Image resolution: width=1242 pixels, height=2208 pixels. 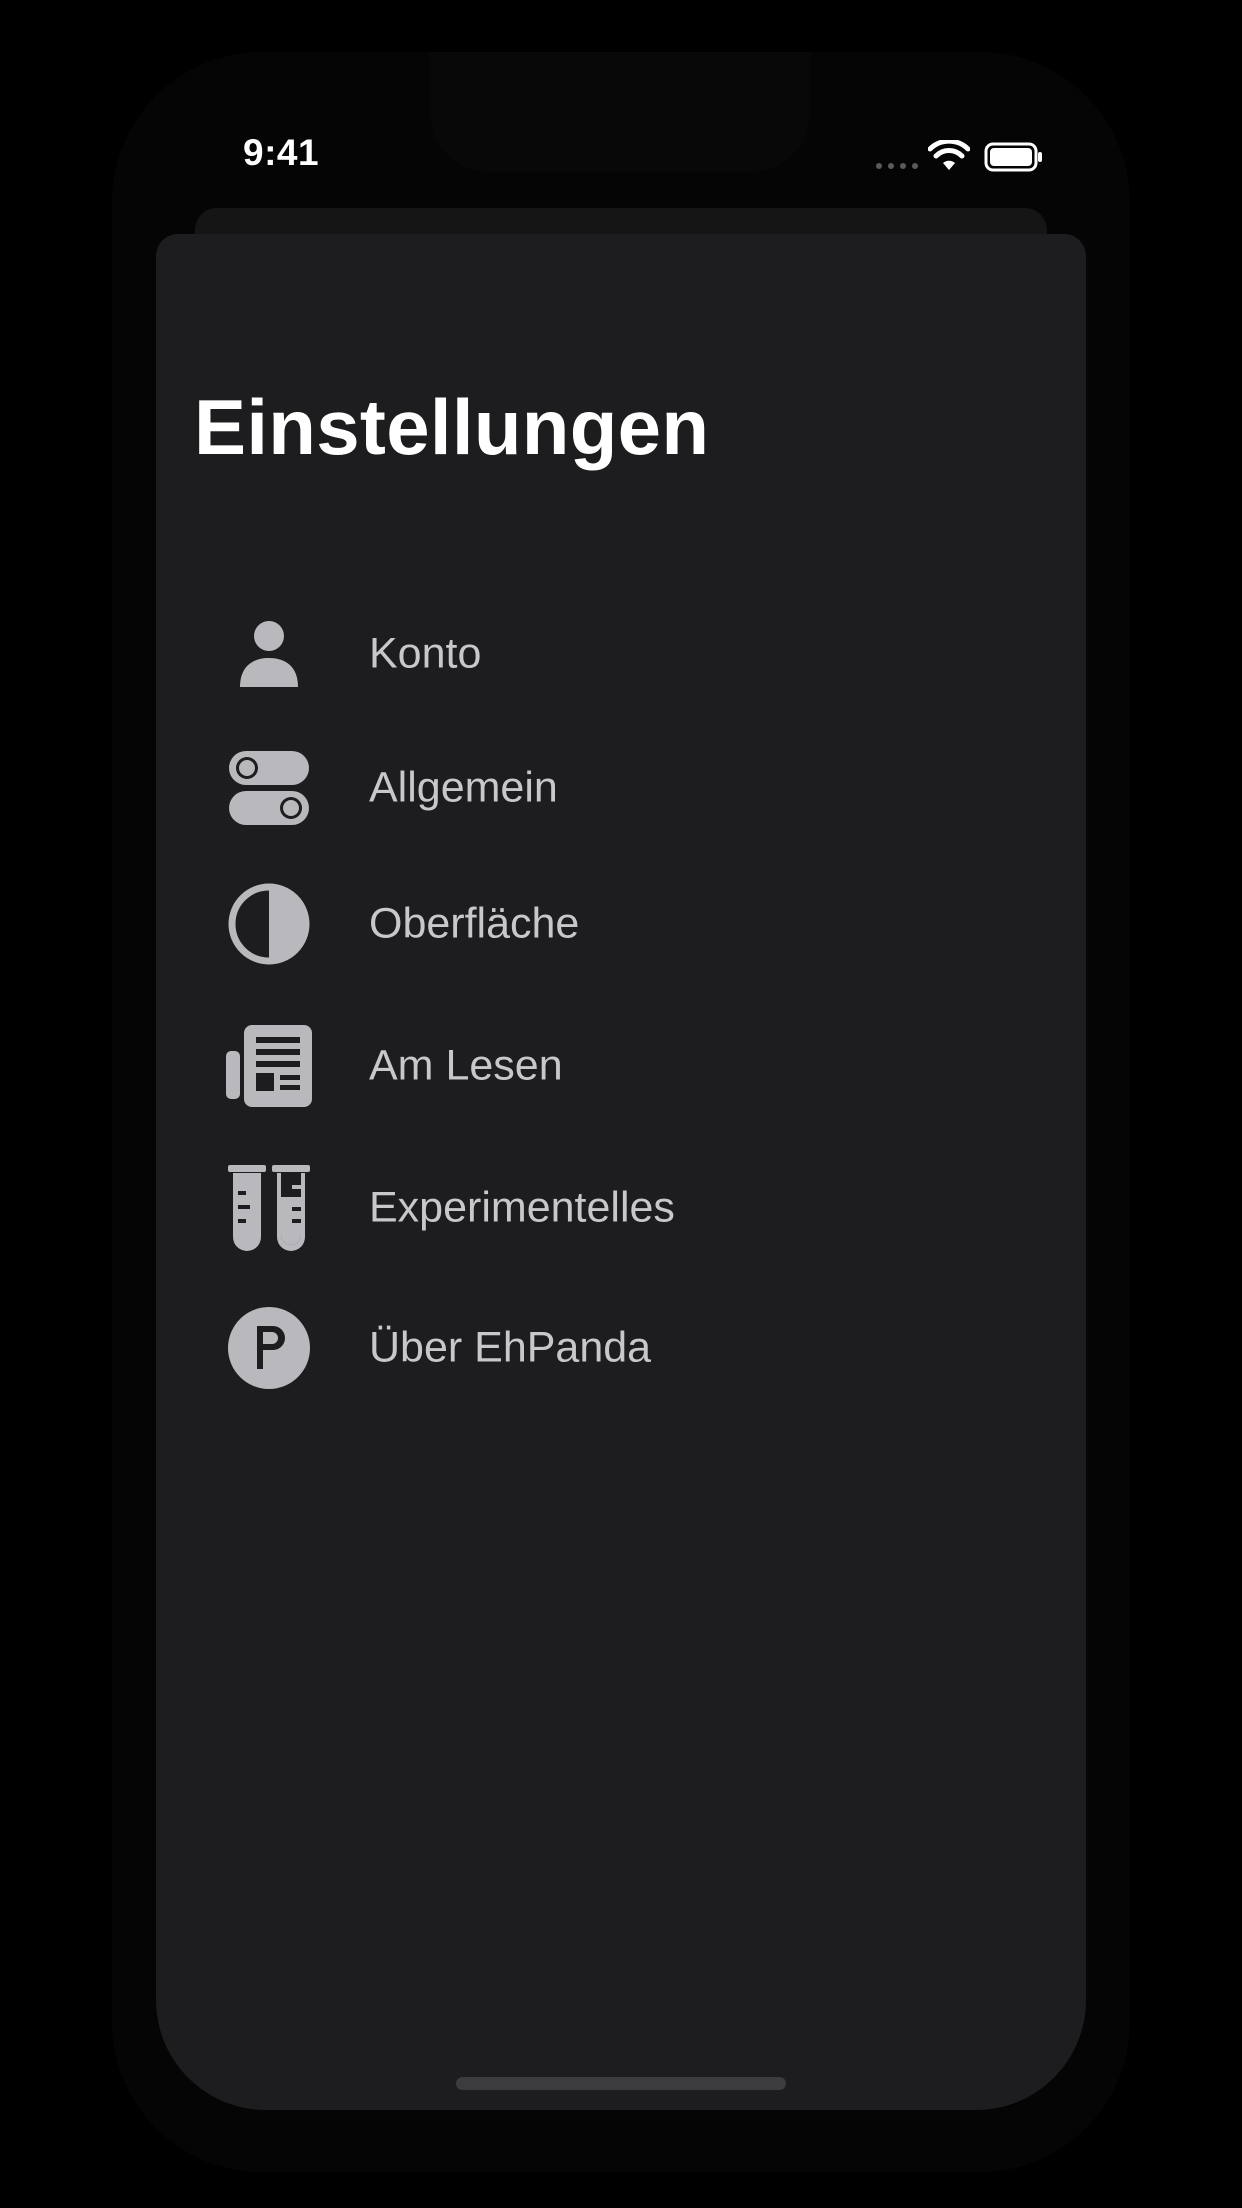 What do you see at coordinates (452, 427) in the screenshot?
I see `page-title: Einstellungen` at bounding box center [452, 427].